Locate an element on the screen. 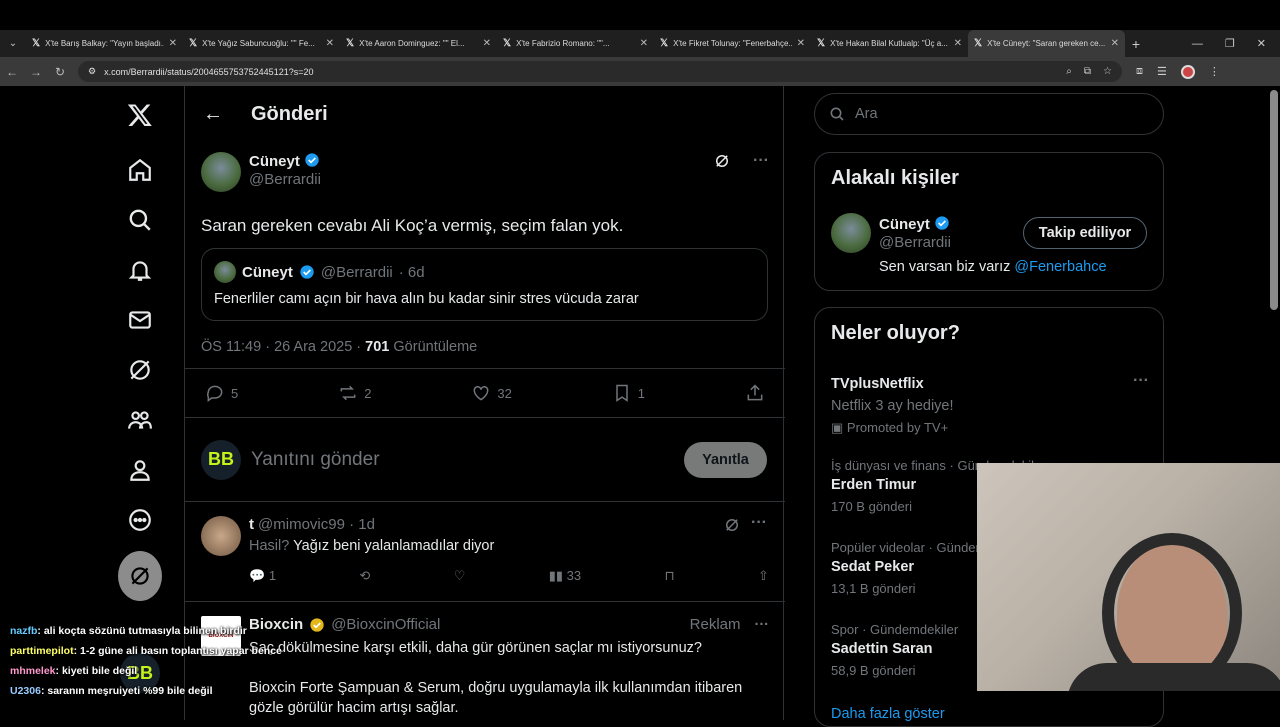  advertiser-handle: @BioxcinOfficial is located at coordinates (385, 624).